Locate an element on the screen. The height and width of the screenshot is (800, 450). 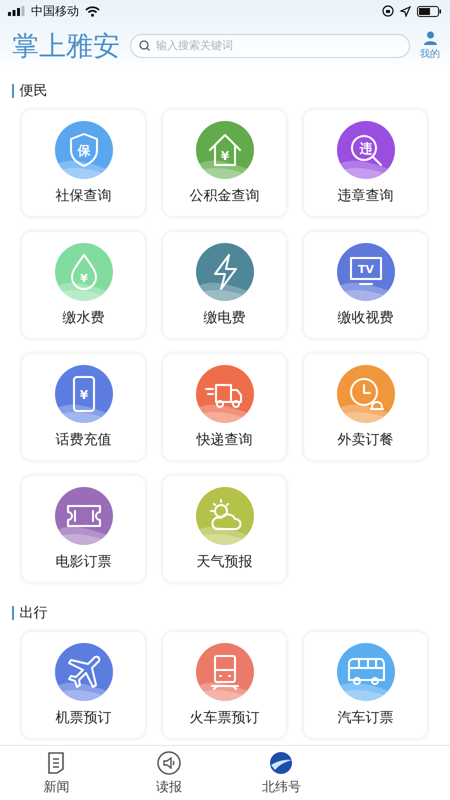
carrier-name: 中国移动 is located at coordinates (55, 11).